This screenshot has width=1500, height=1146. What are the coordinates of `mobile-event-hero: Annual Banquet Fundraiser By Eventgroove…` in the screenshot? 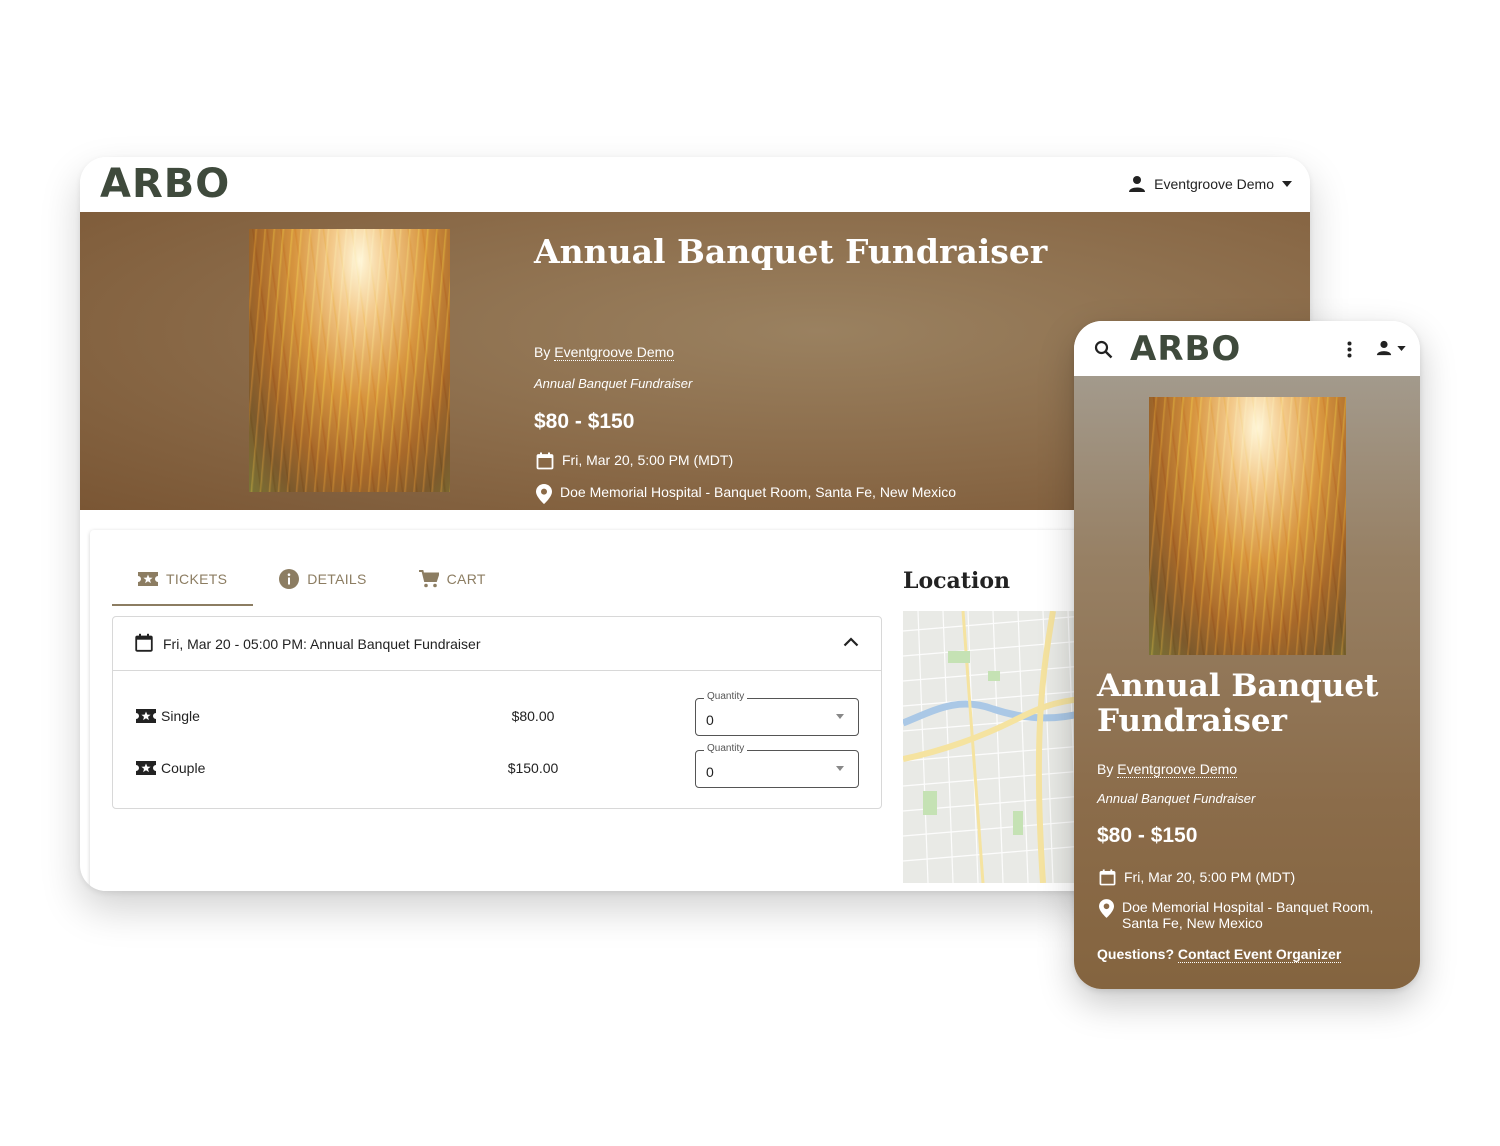 It's located at (1247, 682).